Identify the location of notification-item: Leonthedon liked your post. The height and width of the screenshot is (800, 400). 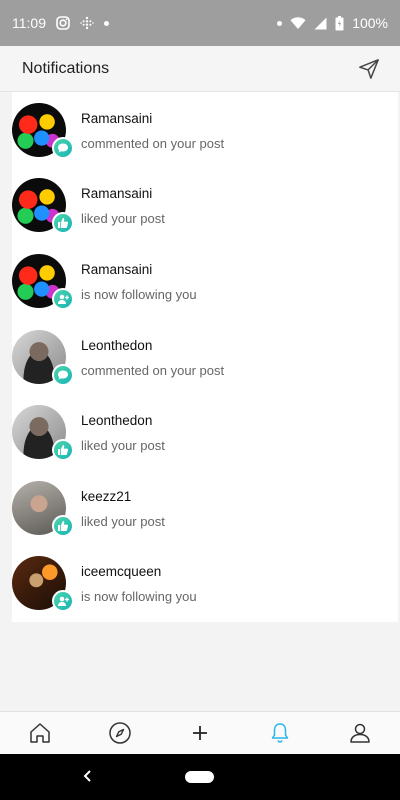
(205, 432).